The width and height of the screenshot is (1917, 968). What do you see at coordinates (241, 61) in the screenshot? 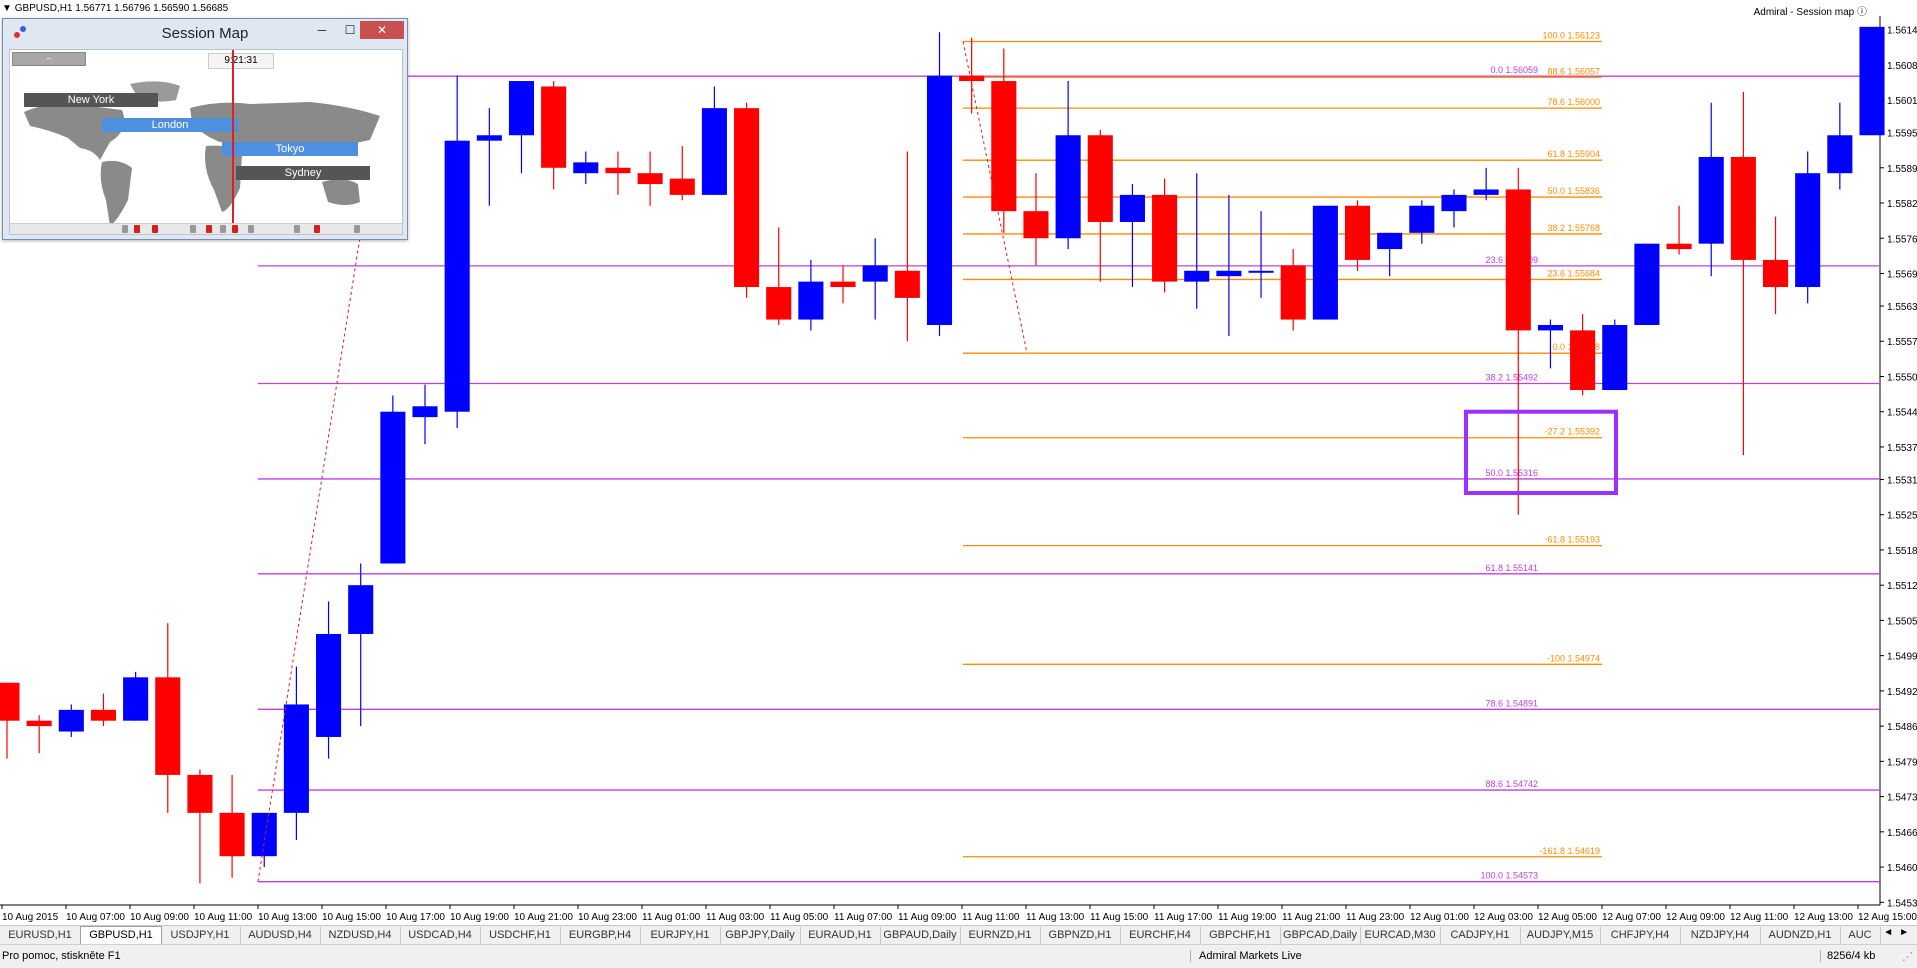
I see `session-clock: 9:21:31` at bounding box center [241, 61].